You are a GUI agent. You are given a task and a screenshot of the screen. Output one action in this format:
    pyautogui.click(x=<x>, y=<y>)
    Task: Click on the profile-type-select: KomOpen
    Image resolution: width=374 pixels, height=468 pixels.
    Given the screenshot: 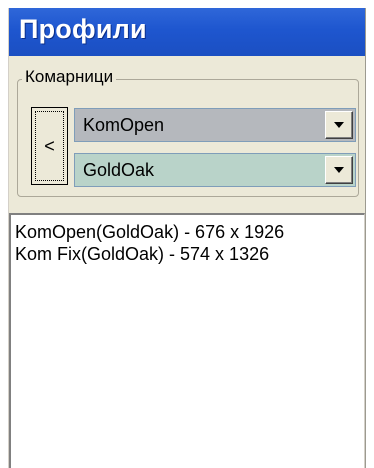 What is the action you would take?
    pyautogui.click(x=215, y=125)
    